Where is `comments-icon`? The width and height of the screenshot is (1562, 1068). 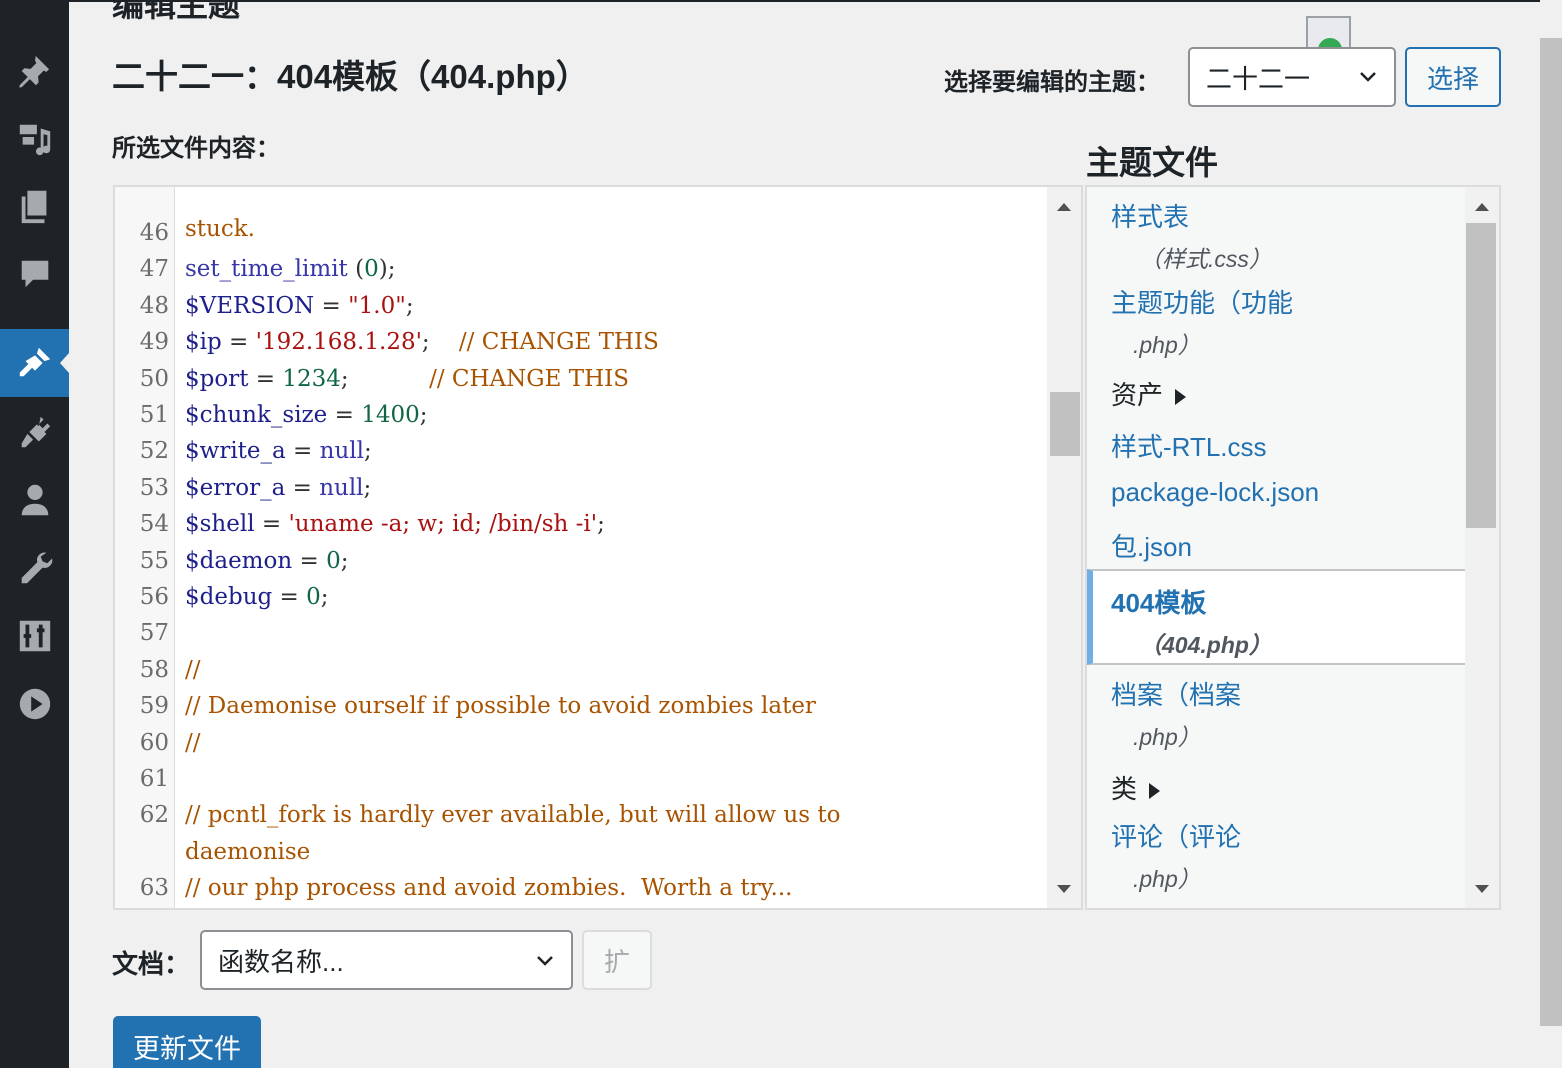 comments-icon is located at coordinates (34, 274).